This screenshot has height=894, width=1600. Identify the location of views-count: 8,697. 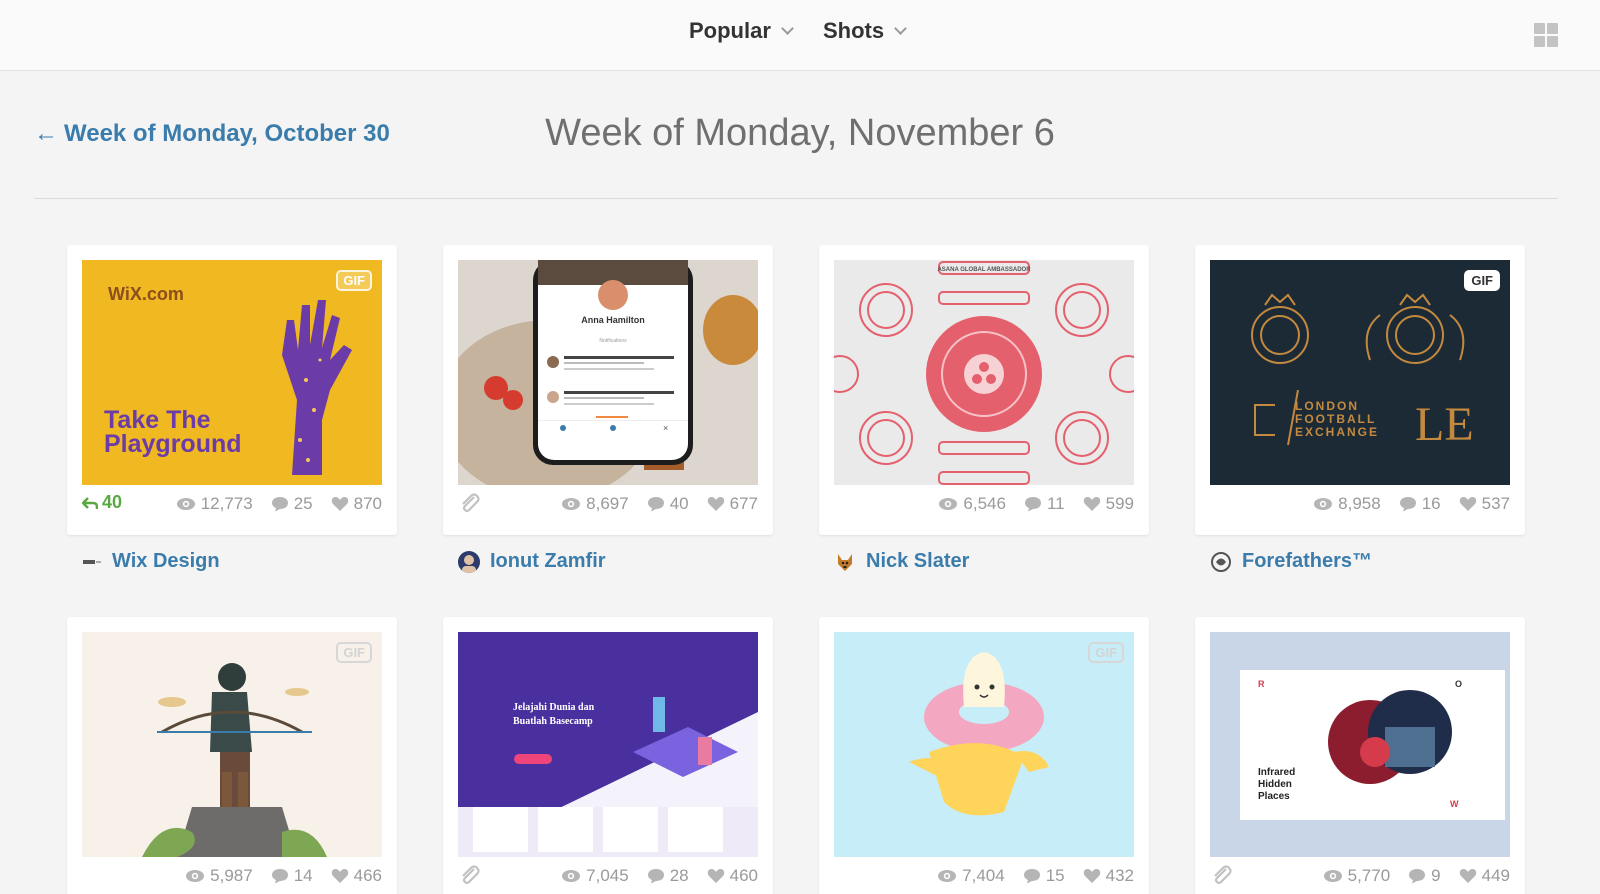
(595, 504).